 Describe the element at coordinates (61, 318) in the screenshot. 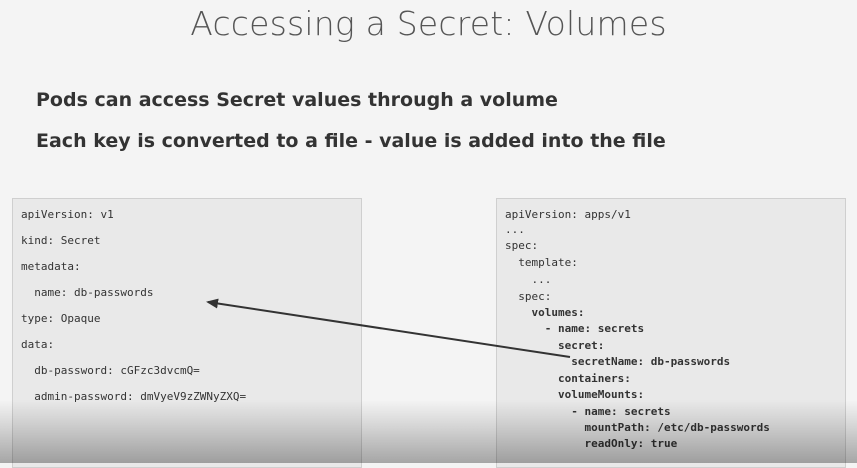

I see `code-line: type: Opaque` at that location.